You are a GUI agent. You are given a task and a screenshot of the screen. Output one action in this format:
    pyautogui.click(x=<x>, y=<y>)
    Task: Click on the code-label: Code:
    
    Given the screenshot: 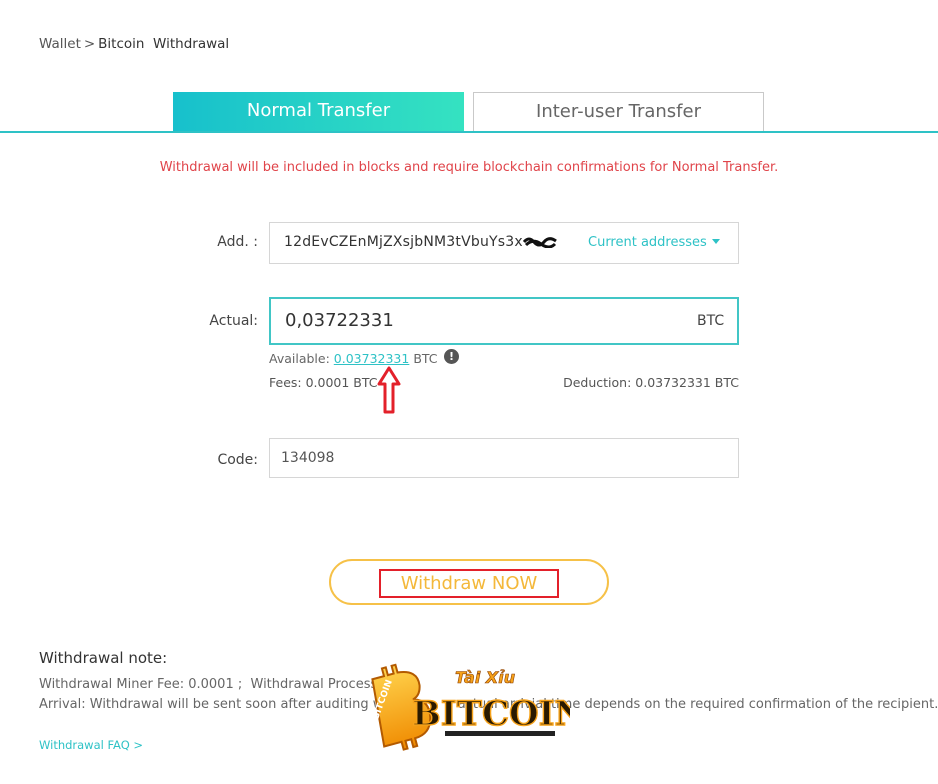 What is the action you would take?
    pyautogui.click(x=237, y=460)
    